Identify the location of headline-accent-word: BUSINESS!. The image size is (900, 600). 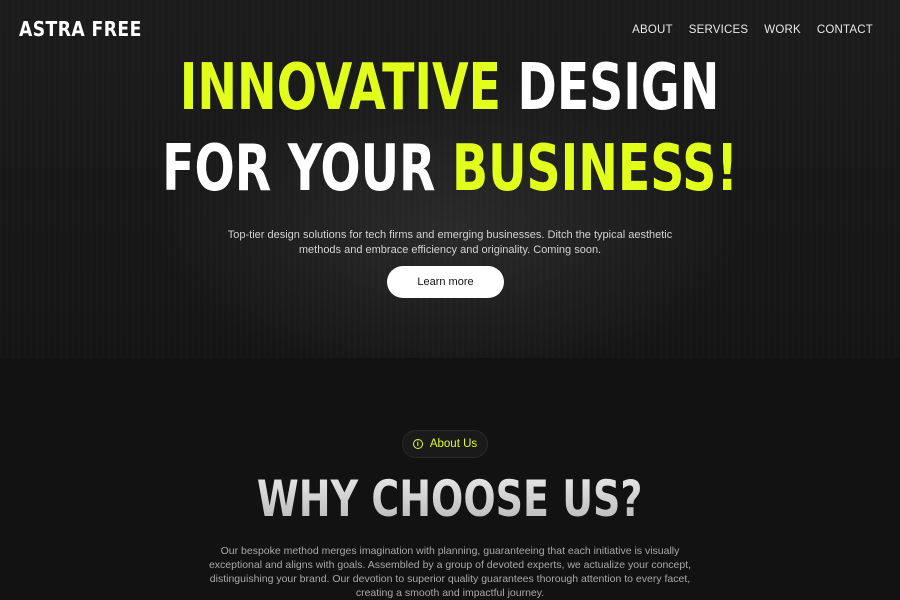
(594, 169).